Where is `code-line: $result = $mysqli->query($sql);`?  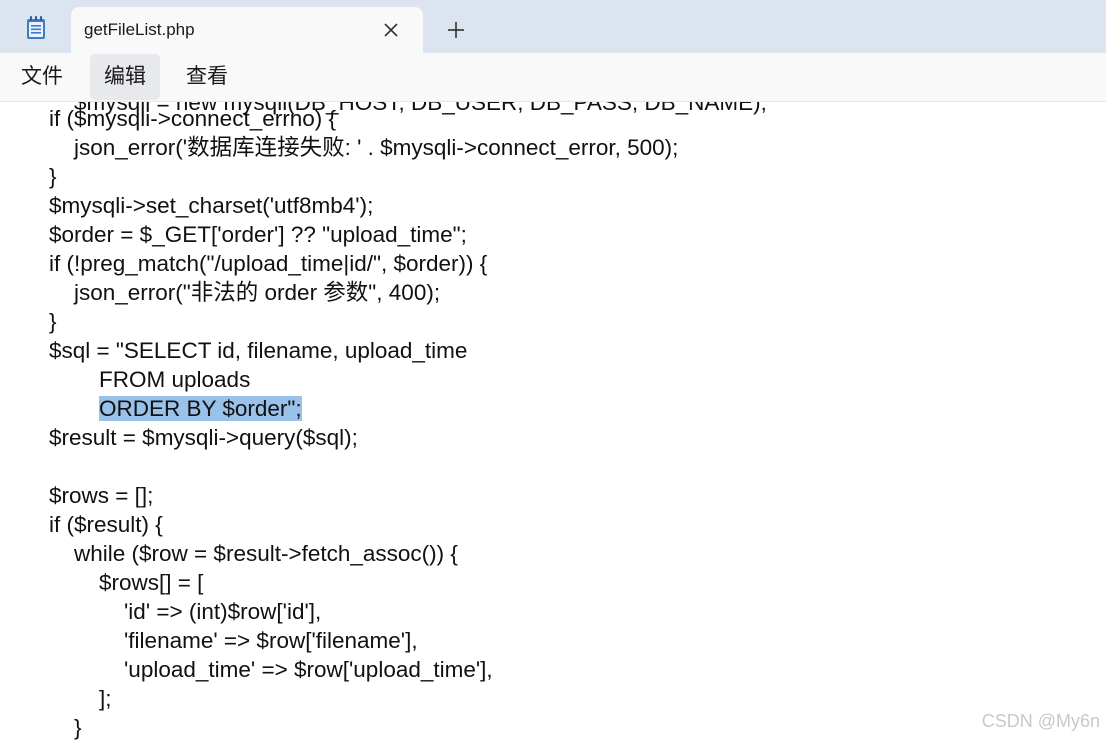 code-line: $result = $mysqli->query($sql); is located at coordinates (203, 437).